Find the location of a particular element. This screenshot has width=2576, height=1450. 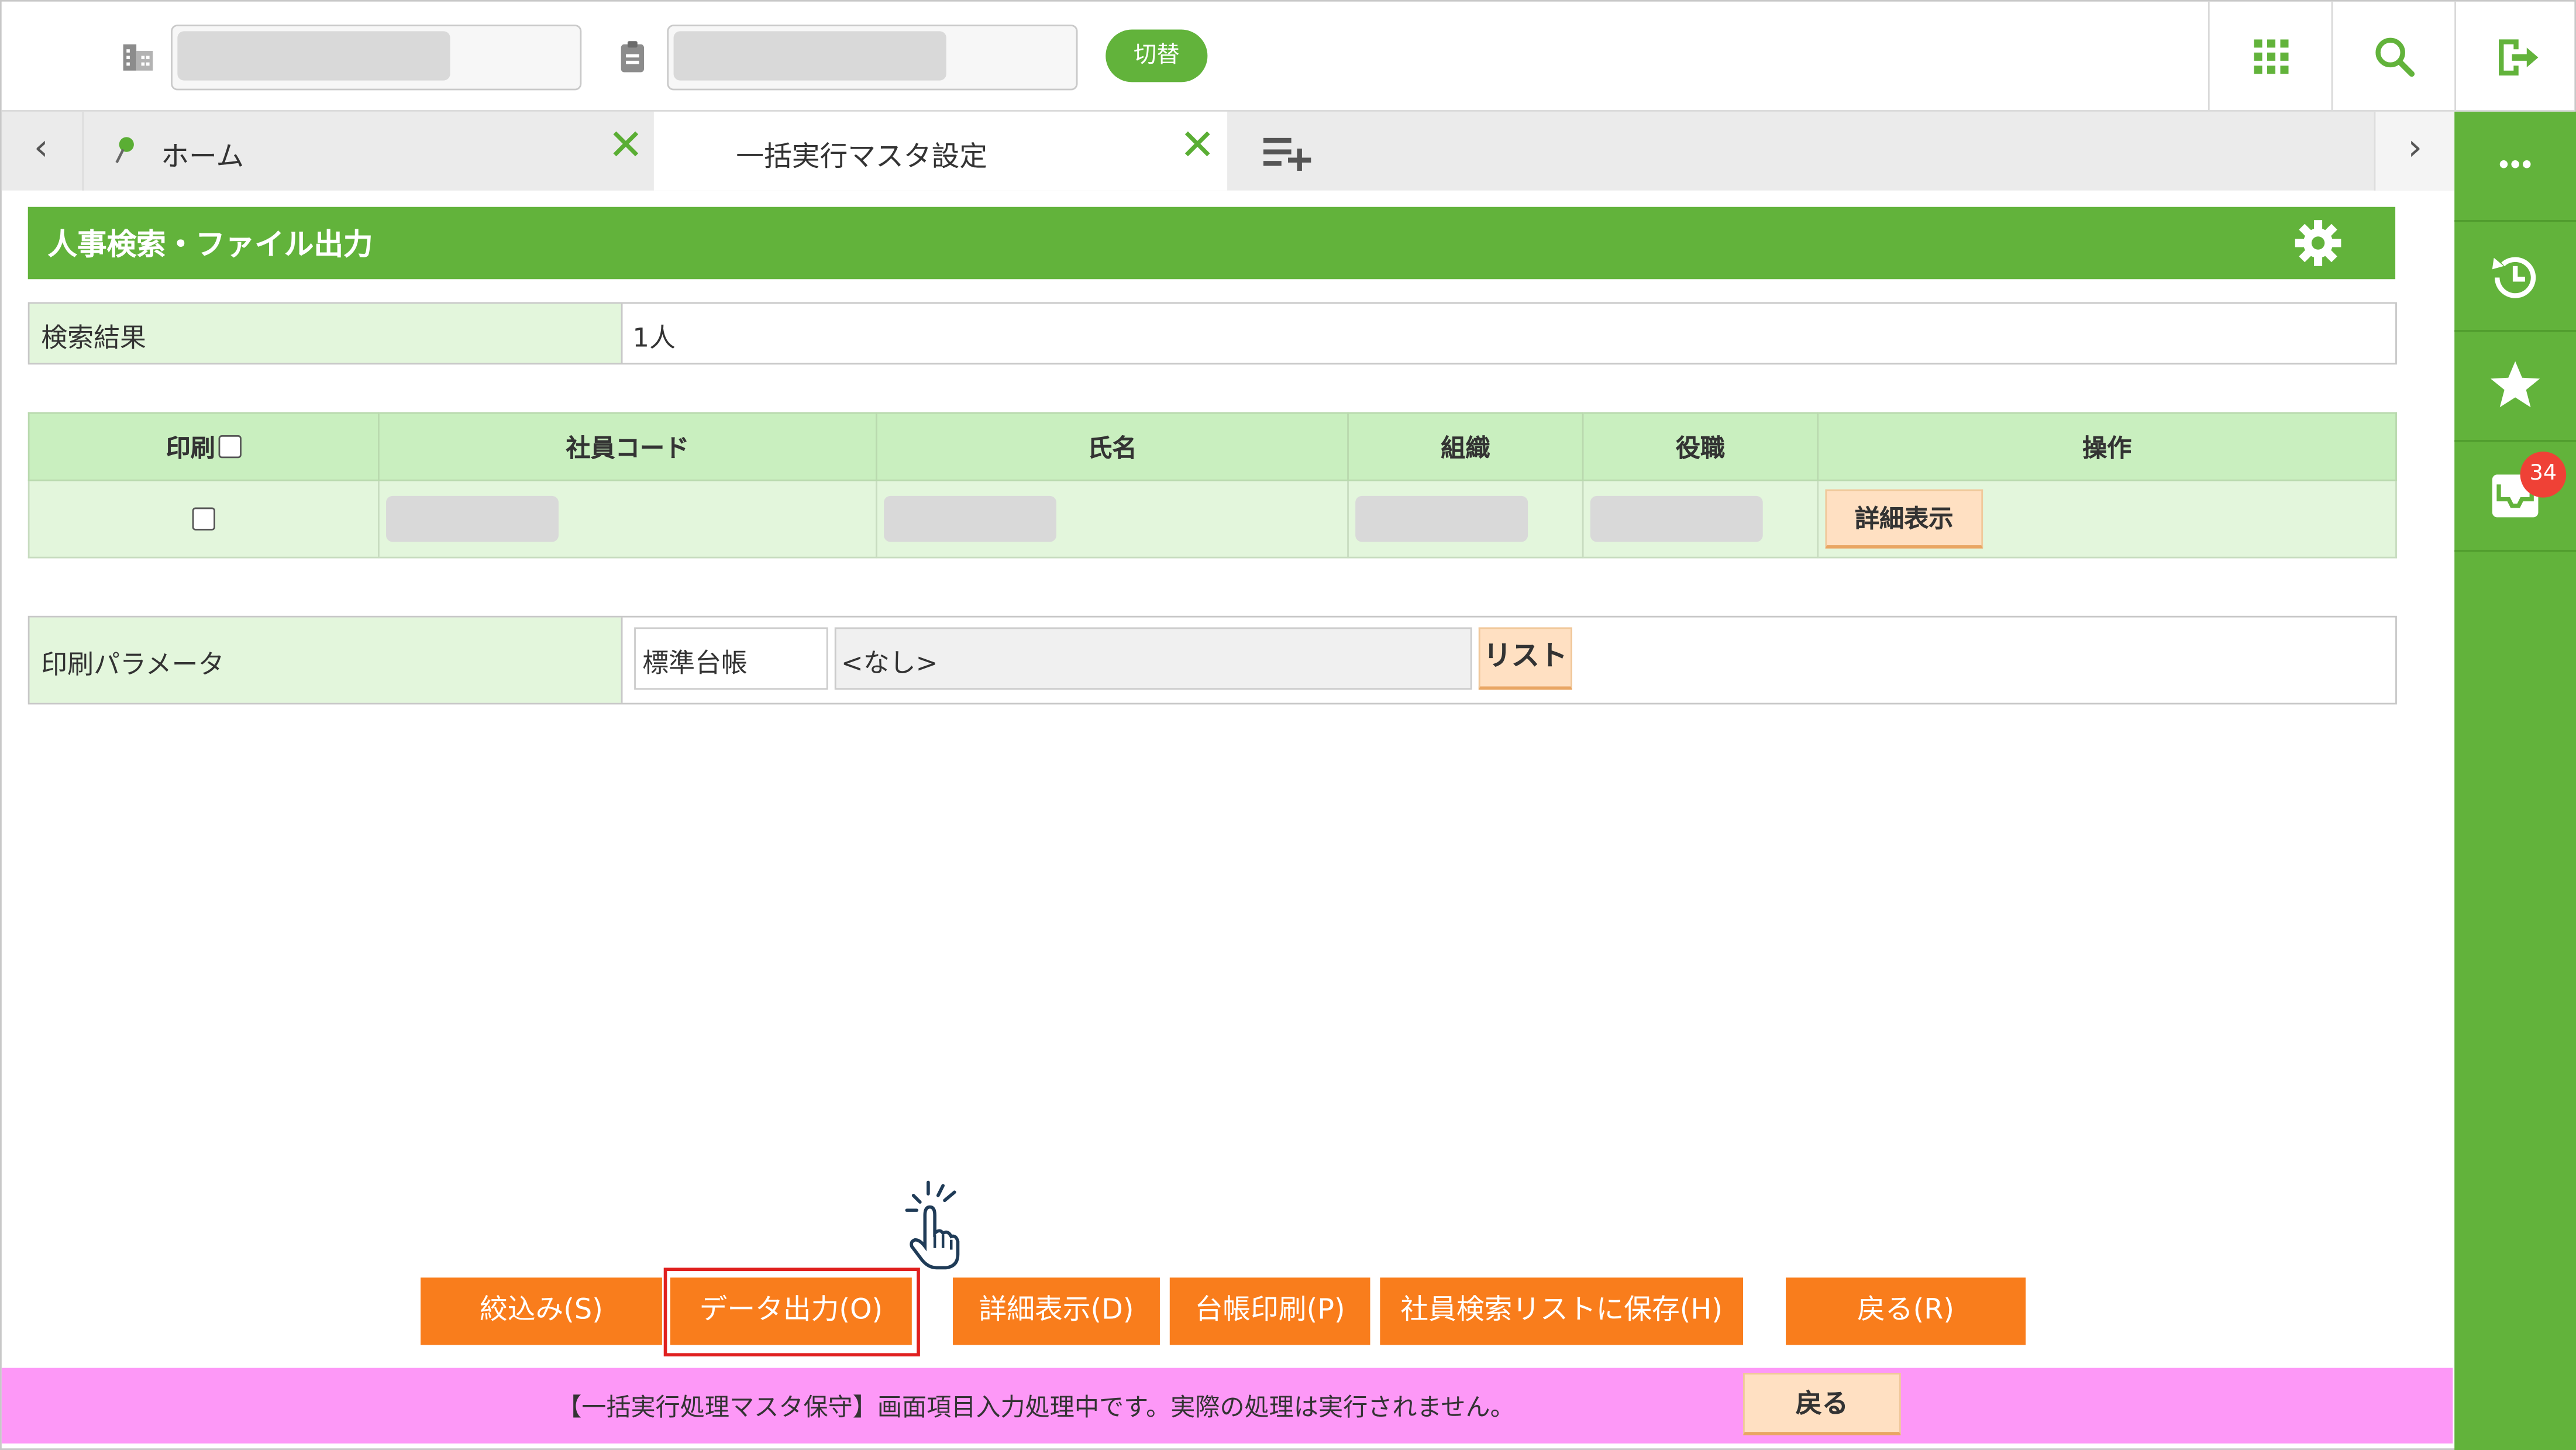

print-parameters-label: 印刷パラメータ is located at coordinates (326, 660).